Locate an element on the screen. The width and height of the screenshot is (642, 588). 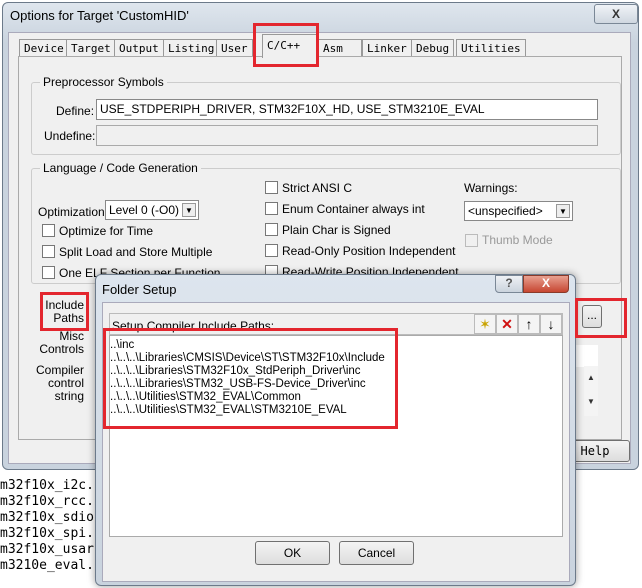
code-line: m32f10x_rcc. is located at coordinates (47, 501).